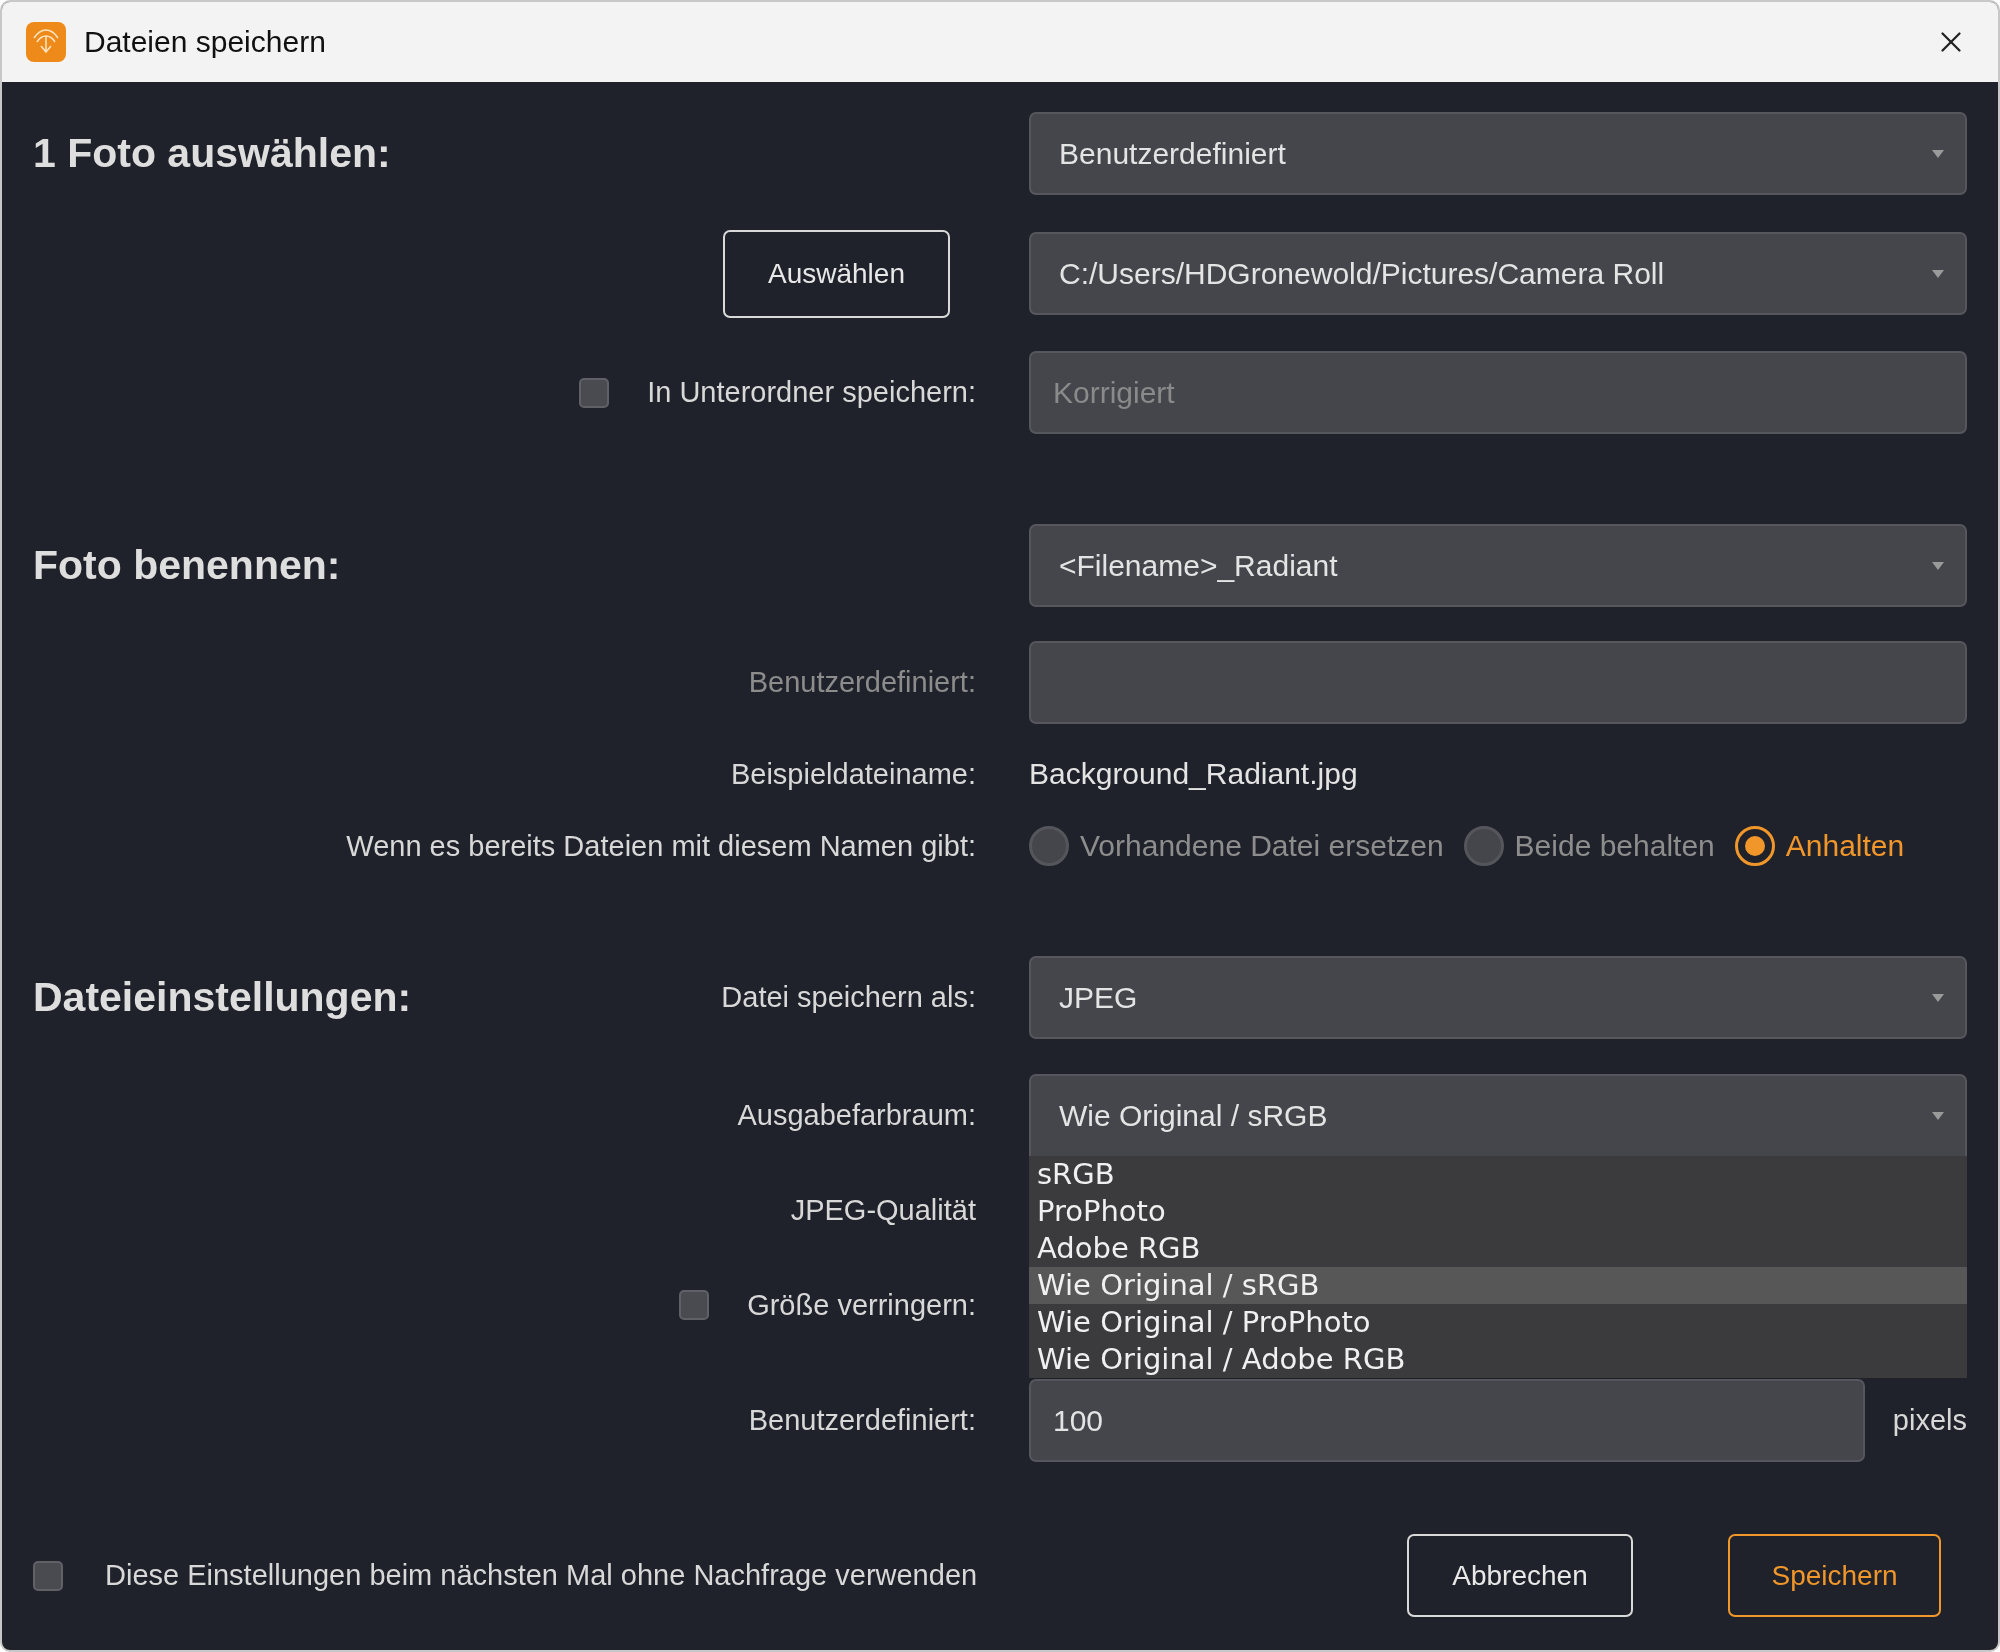  Describe the element at coordinates (222, 997) in the screenshot. I see `section-heading: Dateieinstellungen:` at that location.